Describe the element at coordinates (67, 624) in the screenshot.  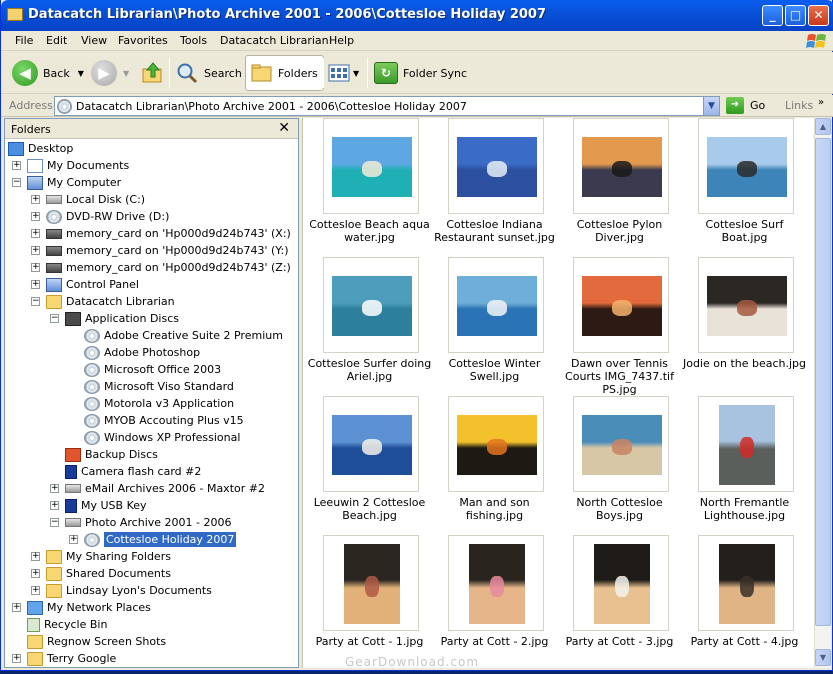
I see `tree-item: Recycle Bin` at that location.